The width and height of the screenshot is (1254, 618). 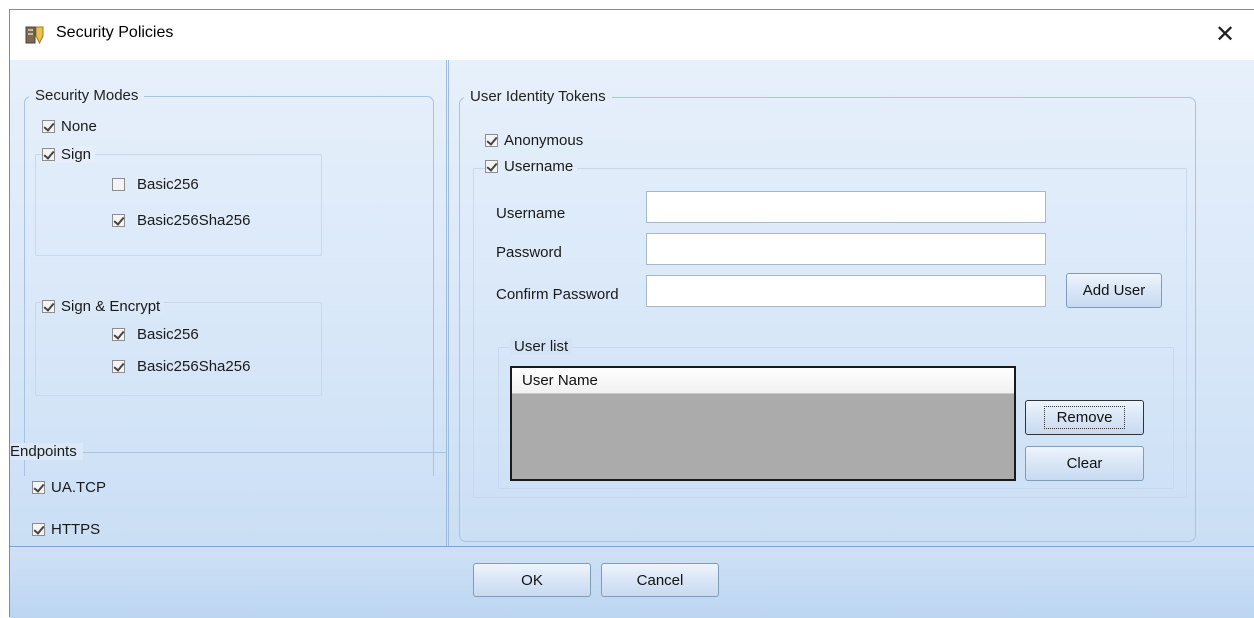 I want to click on encrypt-basic256-label: Basic256, so click(x=168, y=334).